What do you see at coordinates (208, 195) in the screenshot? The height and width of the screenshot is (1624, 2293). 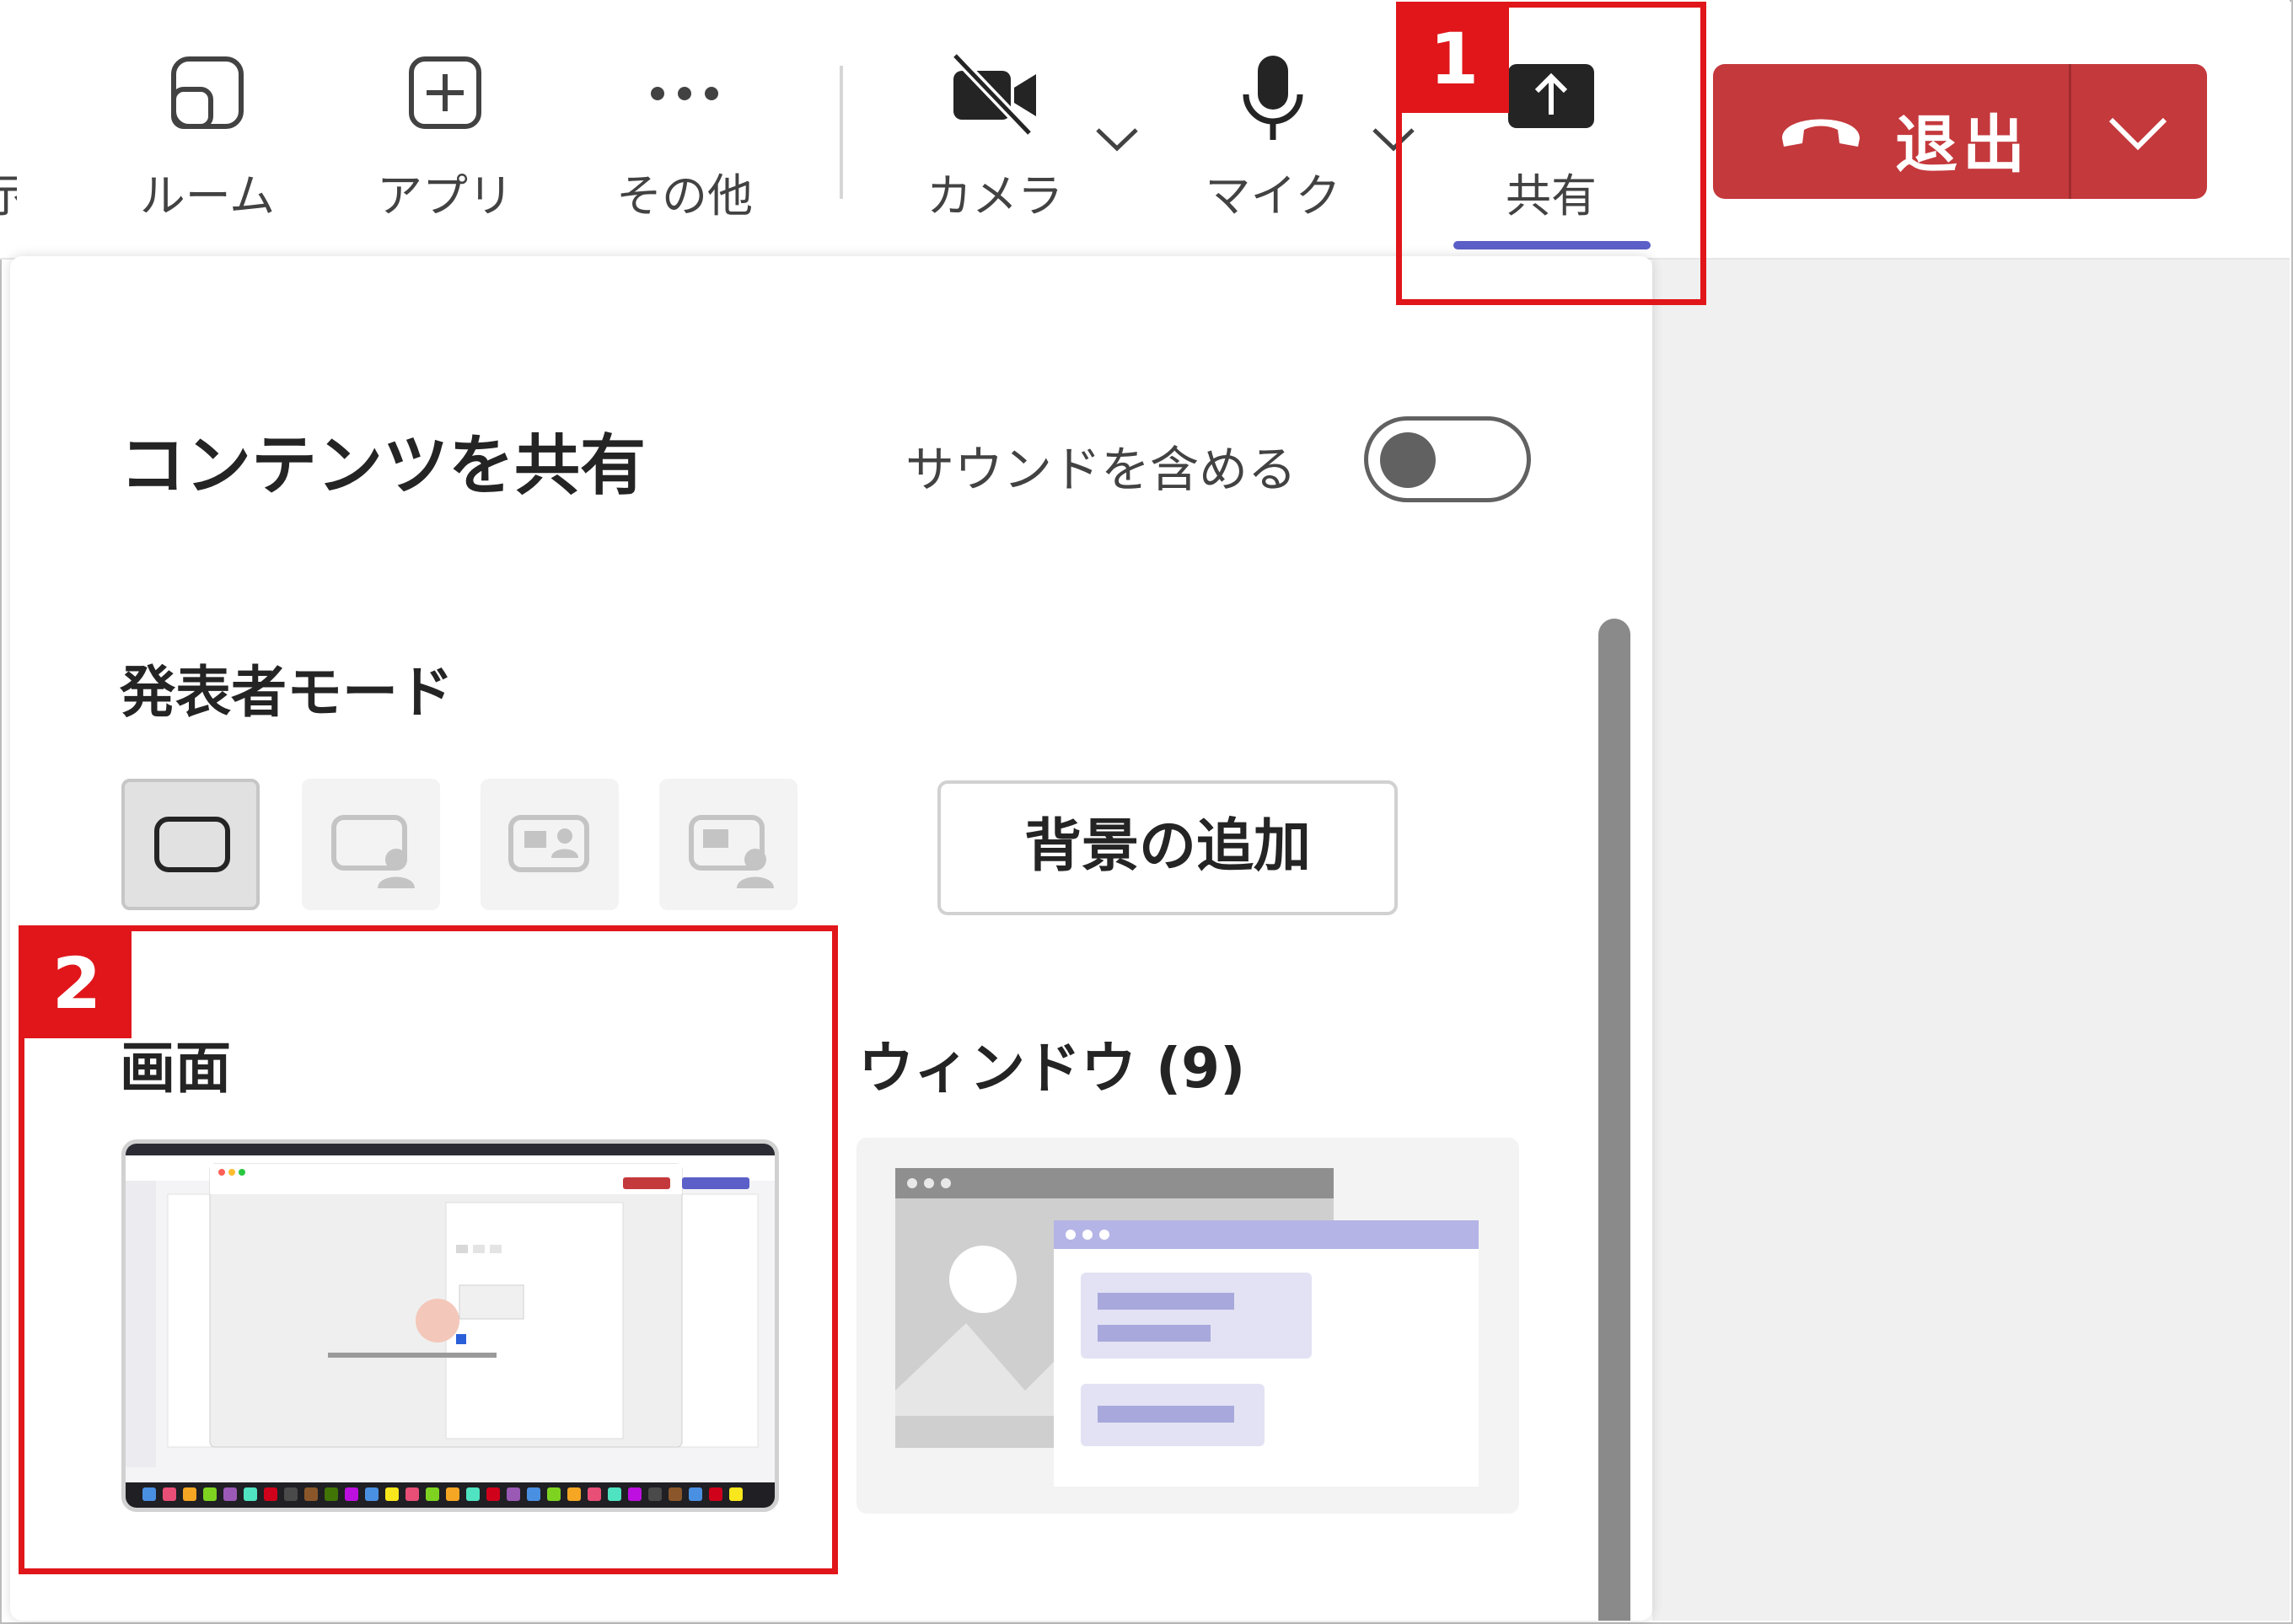 I see `toolbar-rooms-label: ルーム` at bounding box center [208, 195].